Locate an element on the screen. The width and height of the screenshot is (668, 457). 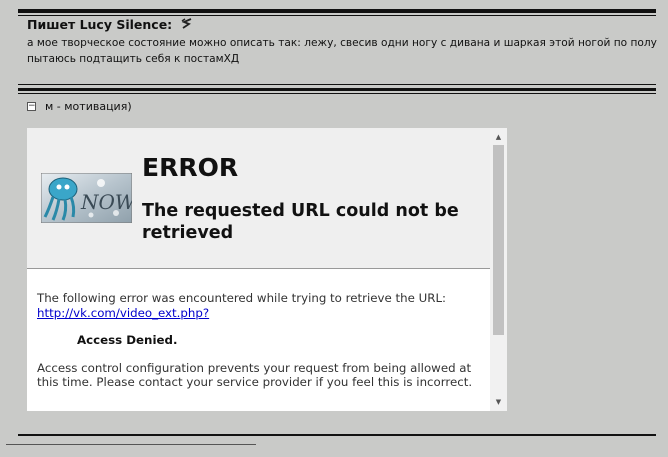
back-arrow-icon is located at coordinates (186, 23).